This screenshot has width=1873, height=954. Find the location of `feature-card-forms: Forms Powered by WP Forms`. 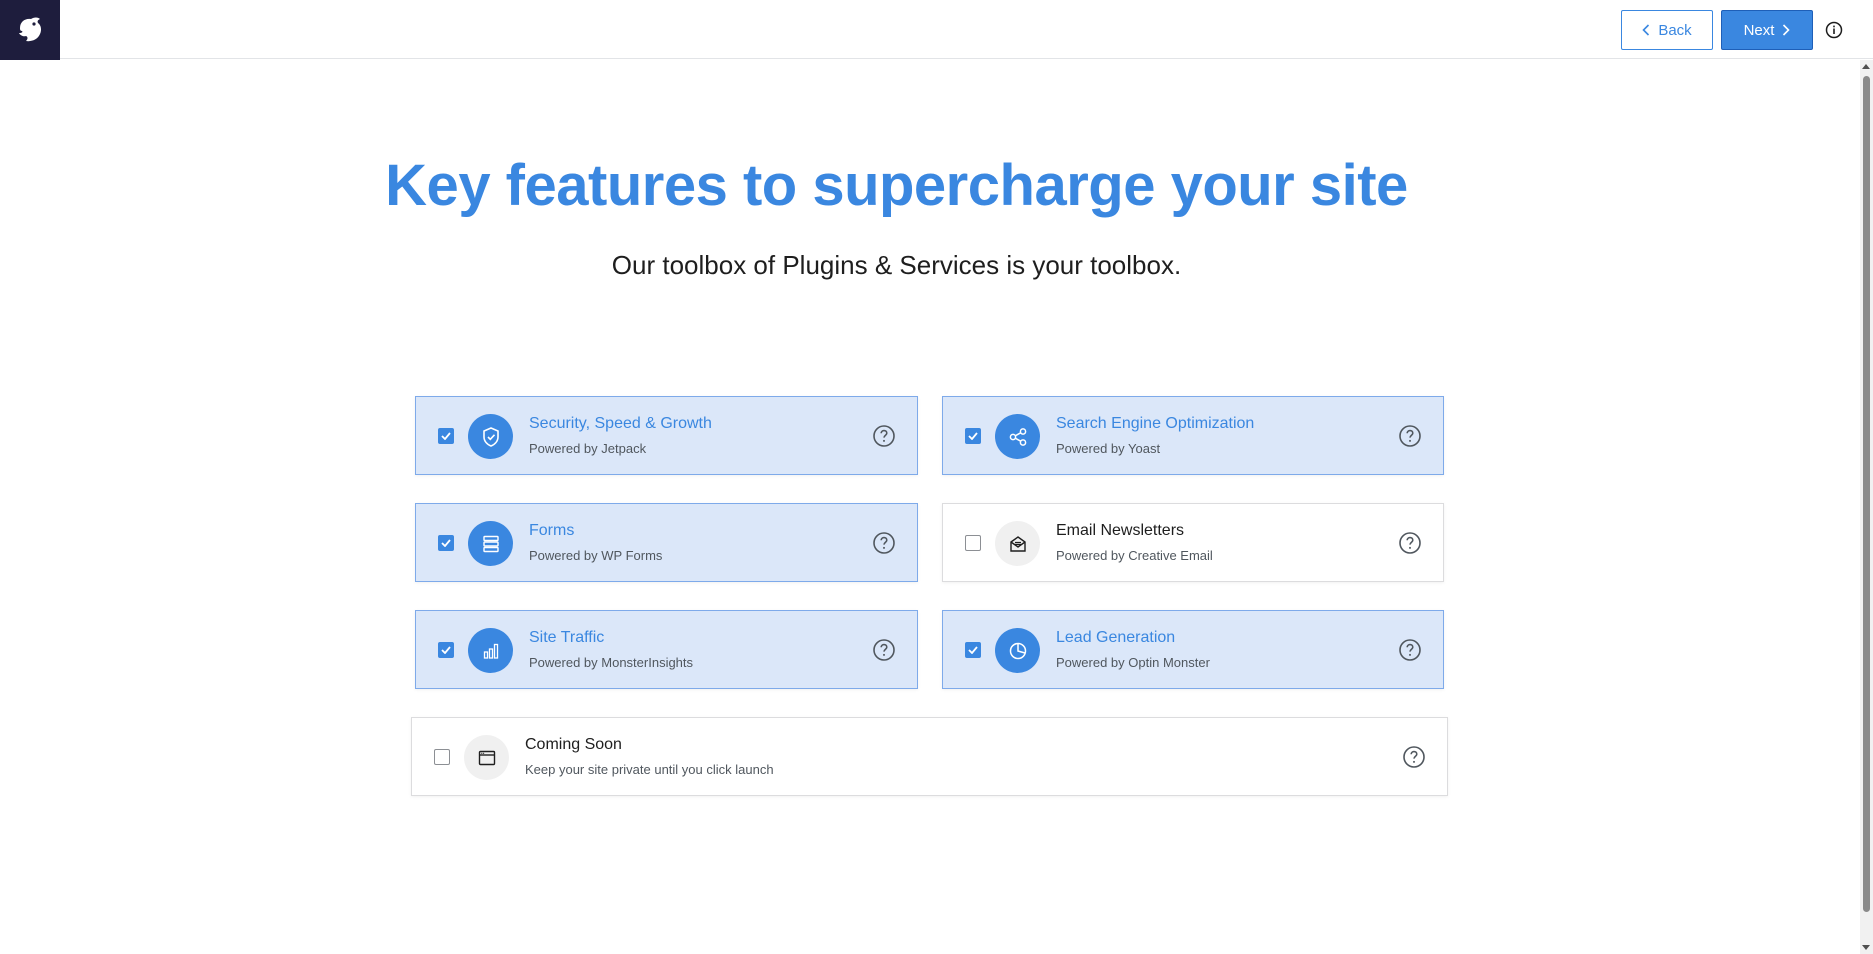

feature-card-forms: Forms Powered by WP Forms is located at coordinates (666, 542).